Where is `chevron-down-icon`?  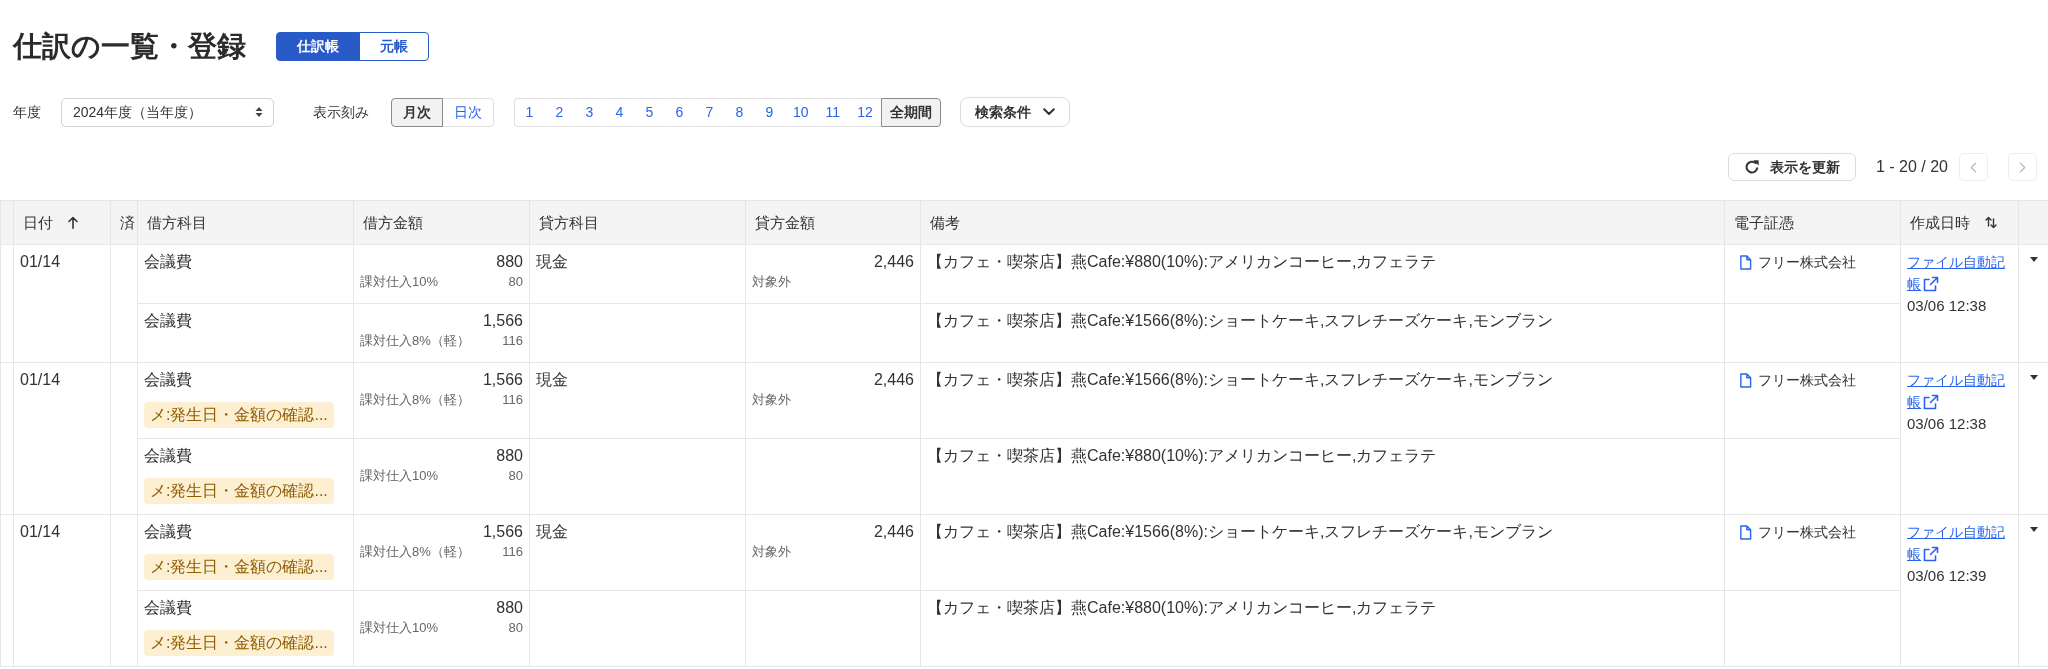 chevron-down-icon is located at coordinates (1048, 112).